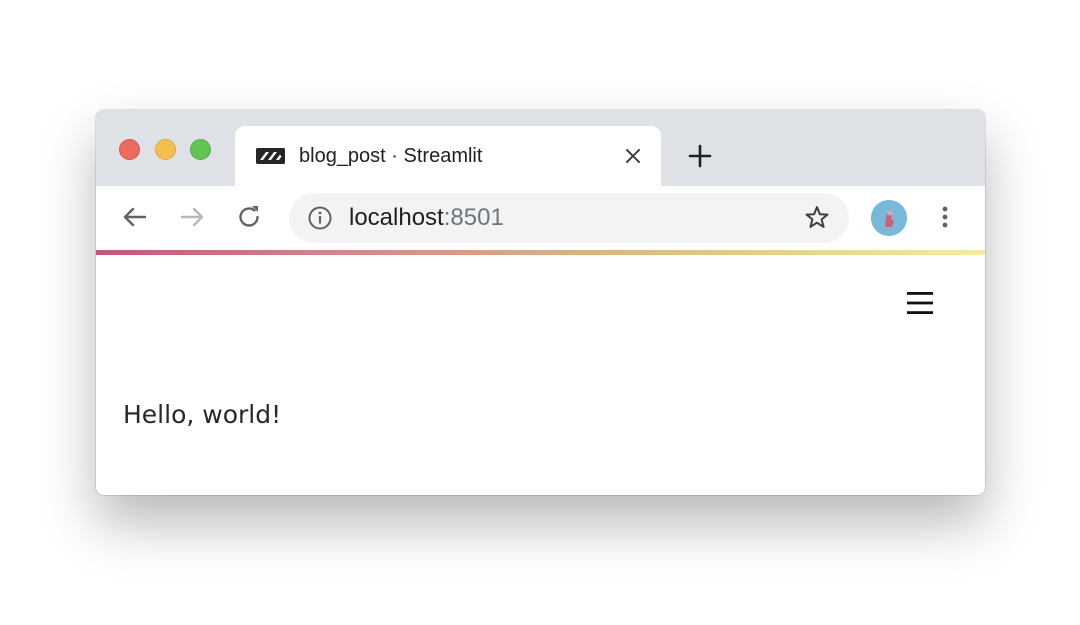 The width and height of the screenshot is (1080, 625). I want to click on window-minimize-button, so click(165, 149).